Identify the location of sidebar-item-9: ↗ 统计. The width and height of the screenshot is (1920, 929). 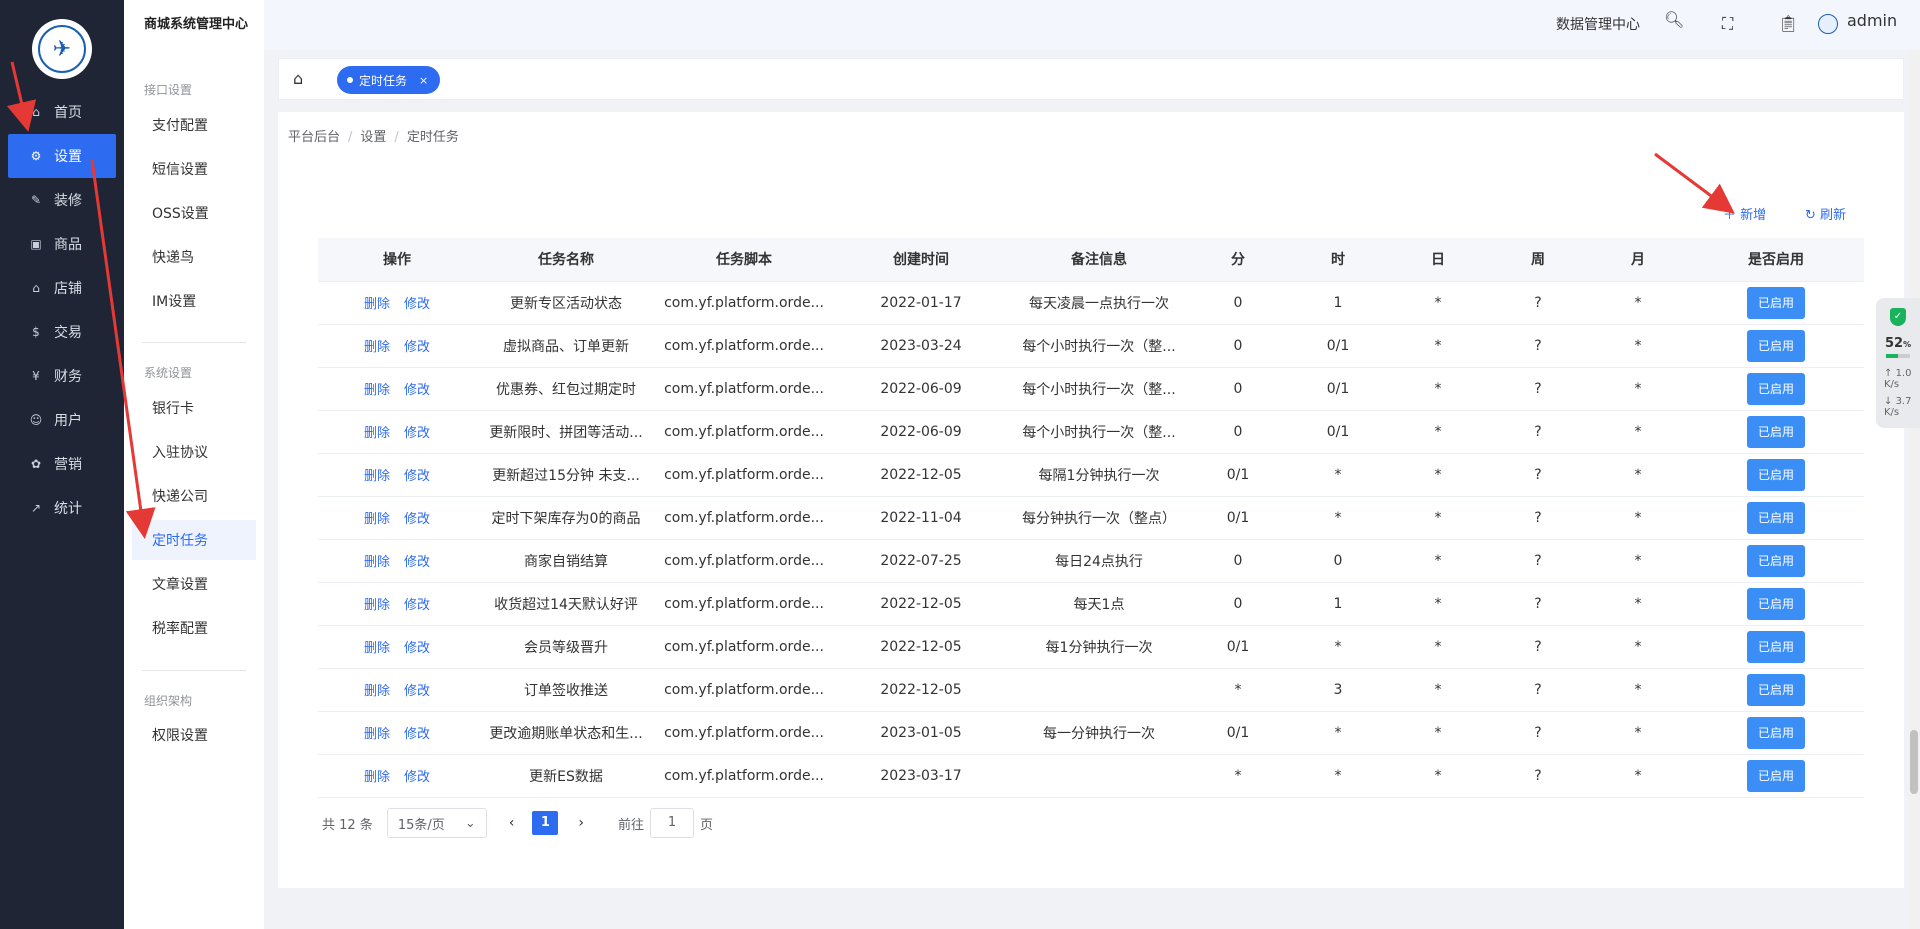
(62, 508).